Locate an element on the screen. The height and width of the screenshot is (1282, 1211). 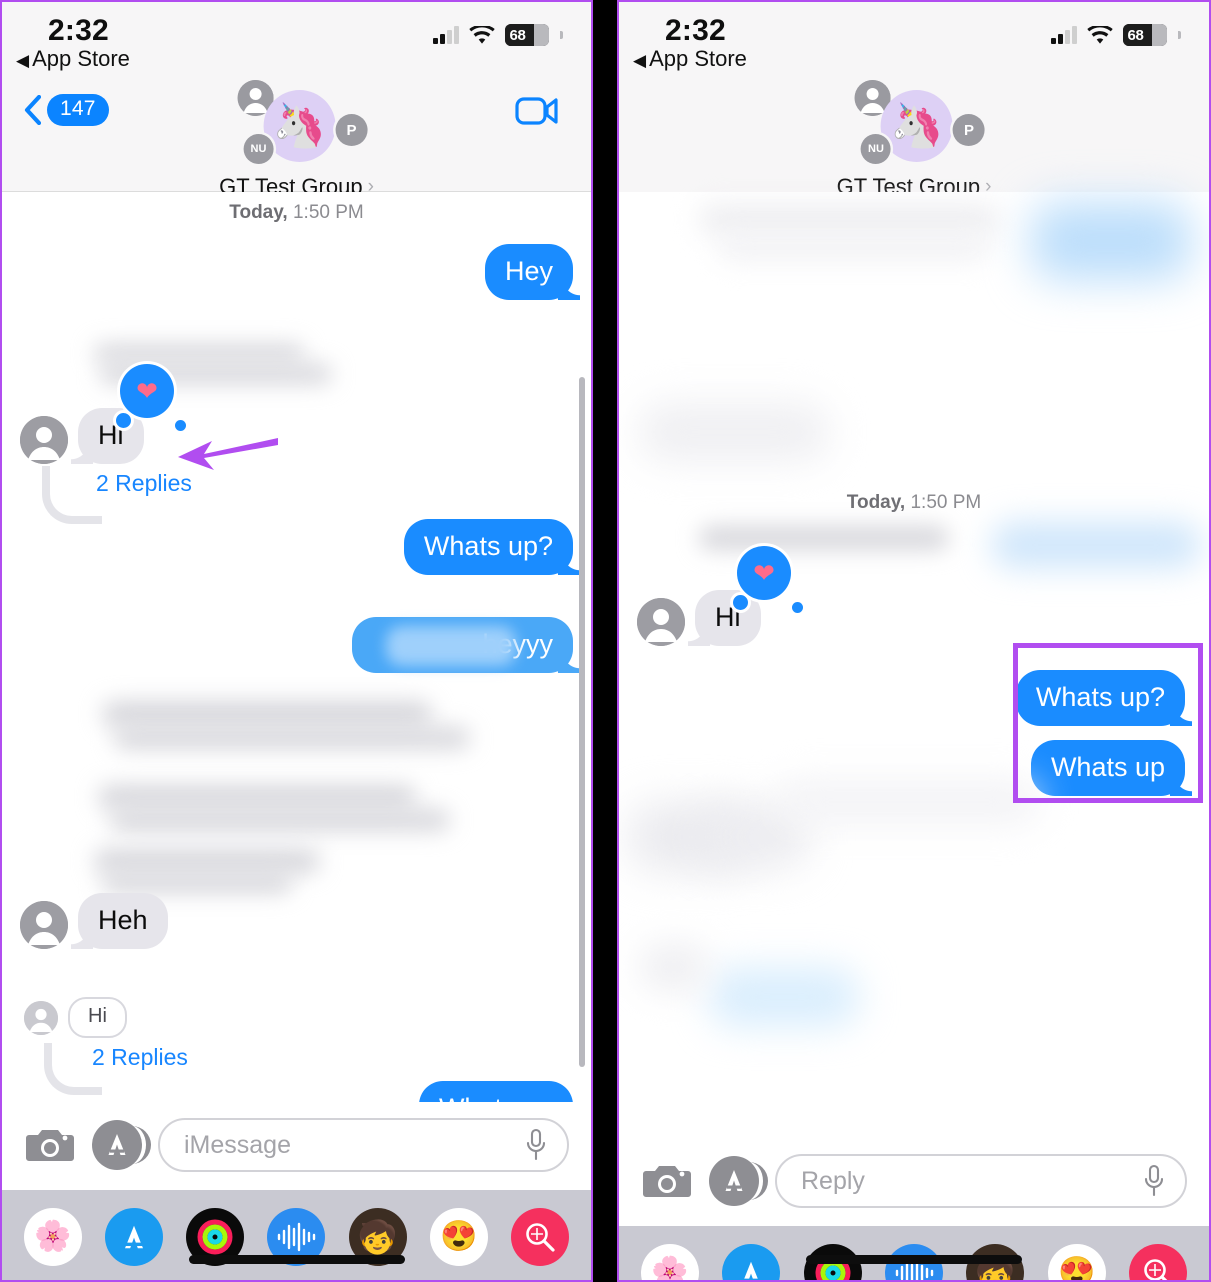
message-row-incoming: Heh is located at coordinates (296, 921).